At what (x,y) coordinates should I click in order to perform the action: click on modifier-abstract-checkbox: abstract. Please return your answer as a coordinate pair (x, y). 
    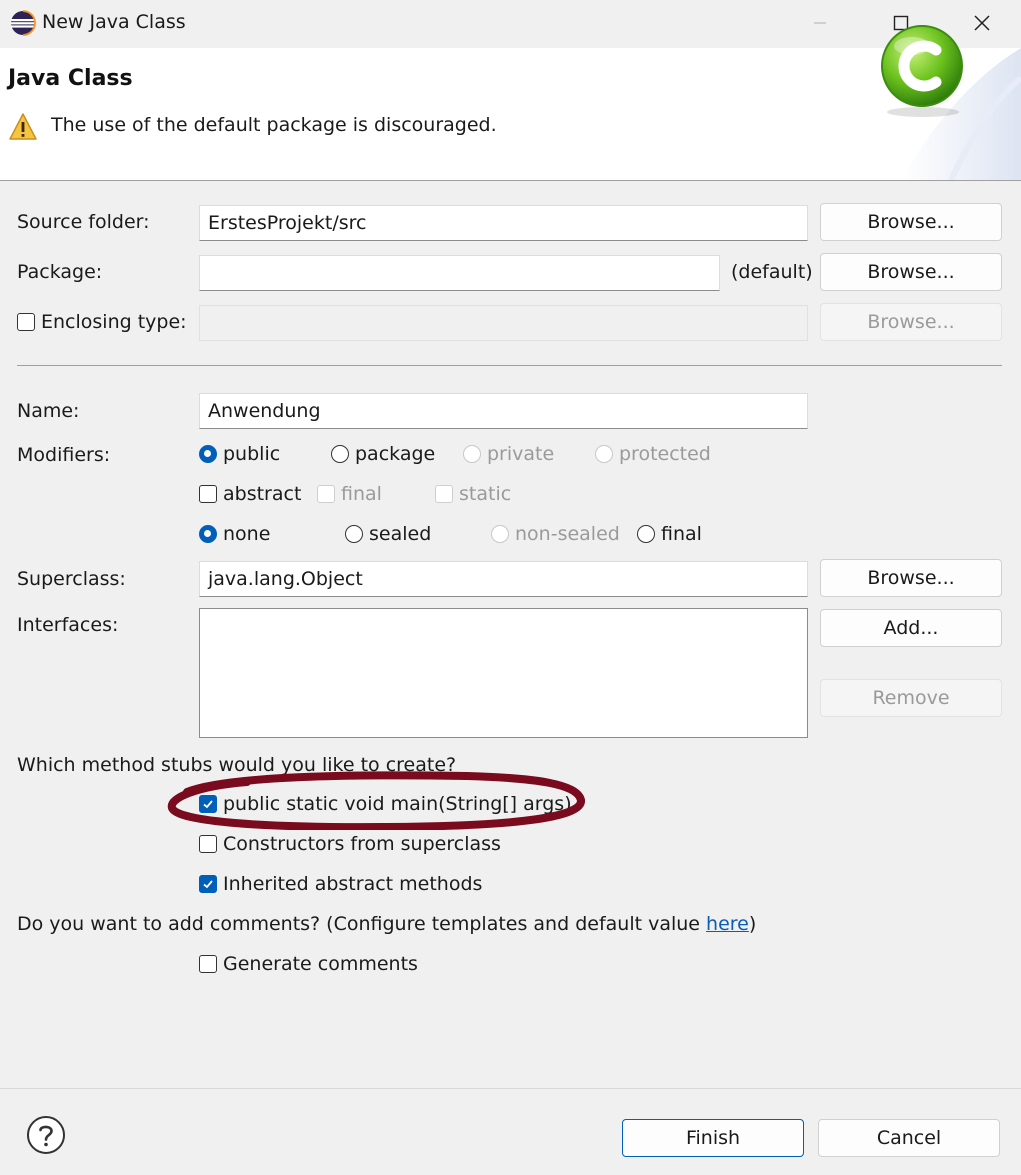
    Looking at the image, I should click on (250, 494).